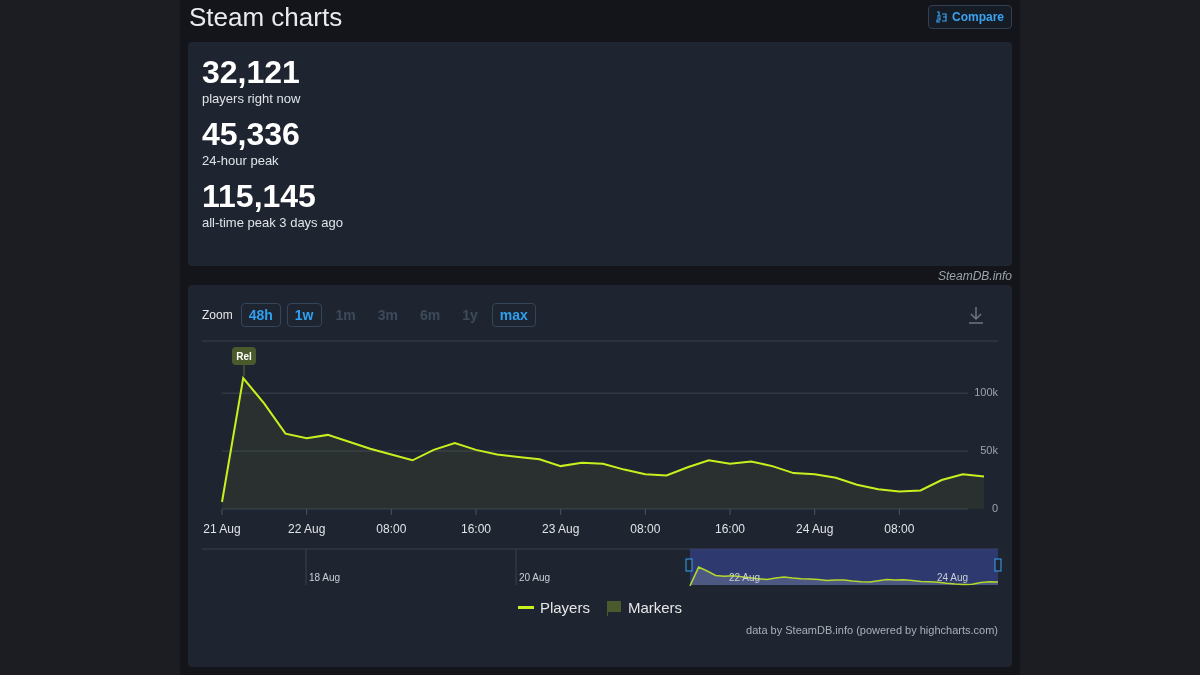 Image resolution: width=1200 pixels, height=675 pixels. I want to click on zoom-button: 48h, so click(260, 315).